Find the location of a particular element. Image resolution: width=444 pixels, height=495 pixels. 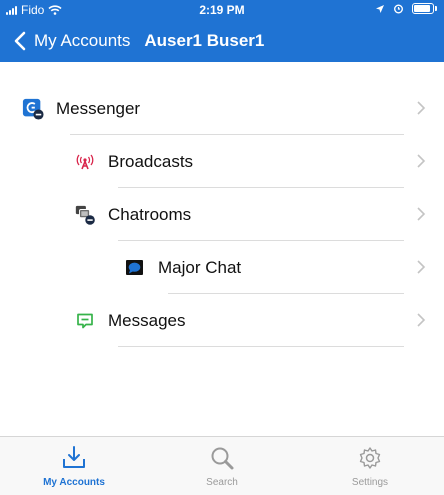

tab-label: Settings is located at coordinates (370, 482).